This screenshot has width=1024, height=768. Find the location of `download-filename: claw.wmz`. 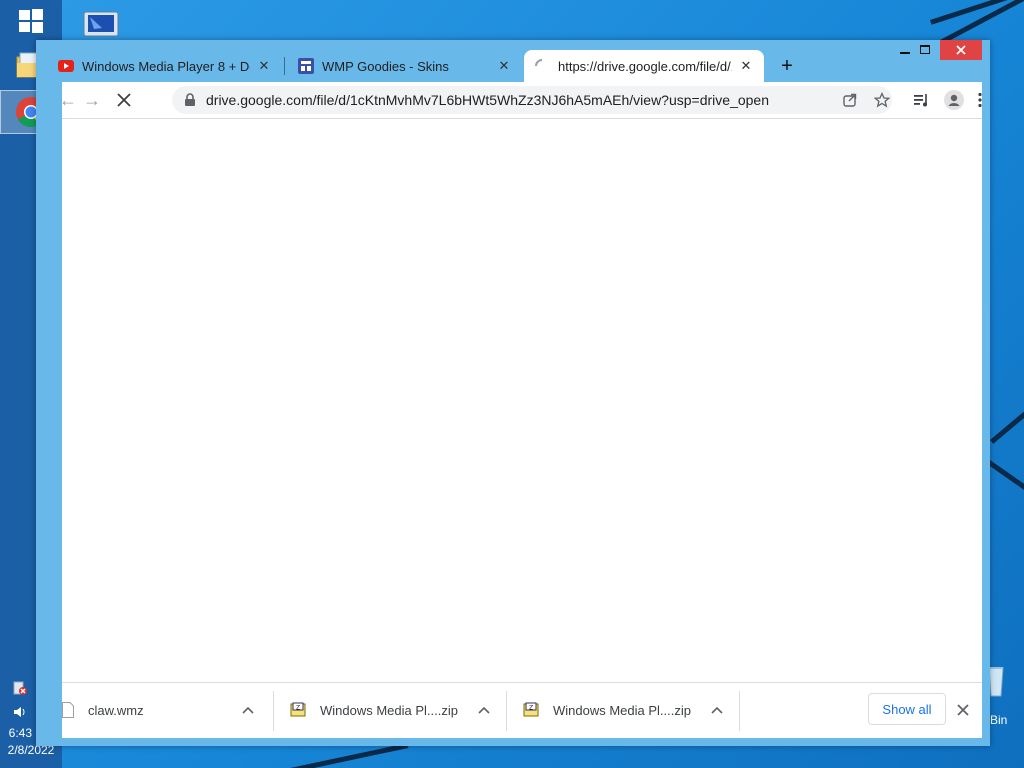

download-filename: claw.wmz is located at coordinates (116, 710).